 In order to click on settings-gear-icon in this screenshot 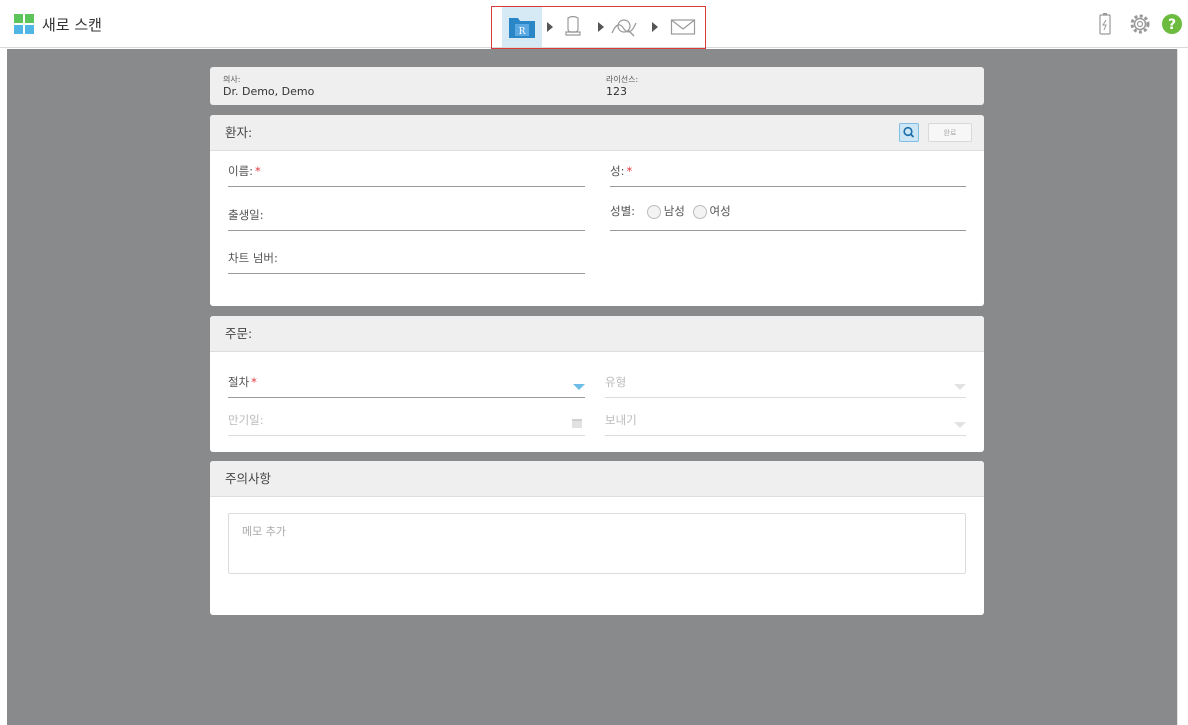, I will do `click(1140, 24)`.